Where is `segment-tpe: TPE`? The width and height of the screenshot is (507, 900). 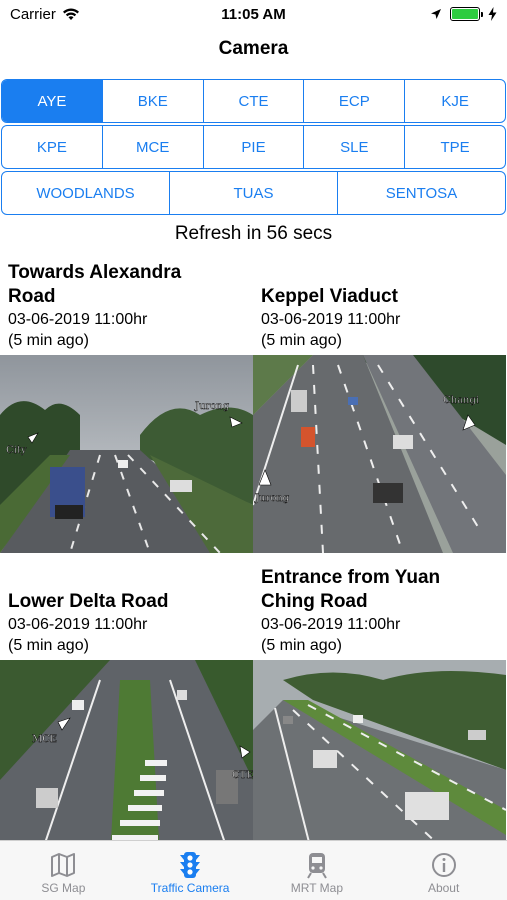
segment-tpe: TPE is located at coordinates (455, 147).